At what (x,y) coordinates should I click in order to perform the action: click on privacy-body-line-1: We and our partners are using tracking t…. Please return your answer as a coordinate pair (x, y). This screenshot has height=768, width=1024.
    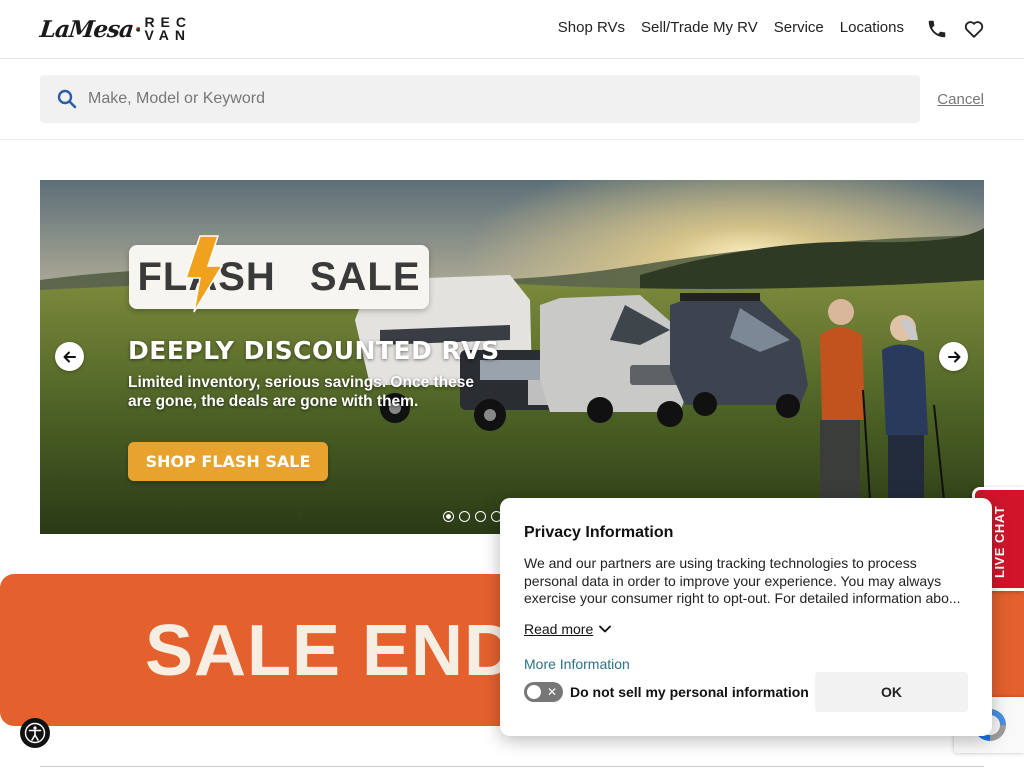
    Looking at the image, I should click on (733, 572).